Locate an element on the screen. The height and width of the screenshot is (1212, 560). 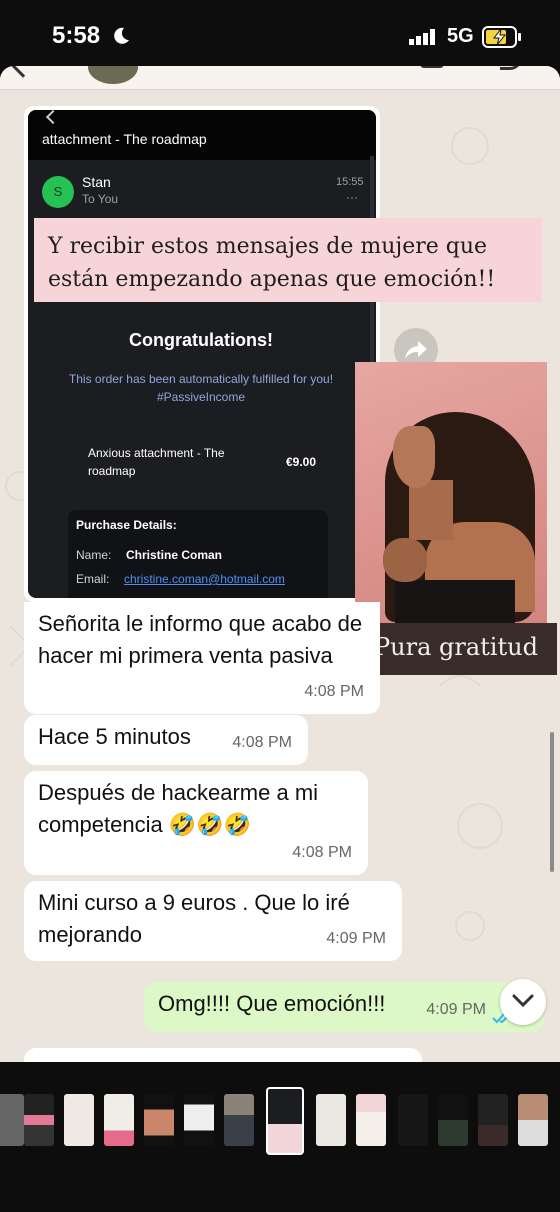
sender-name: Stan is located at coordinates (96, 182).